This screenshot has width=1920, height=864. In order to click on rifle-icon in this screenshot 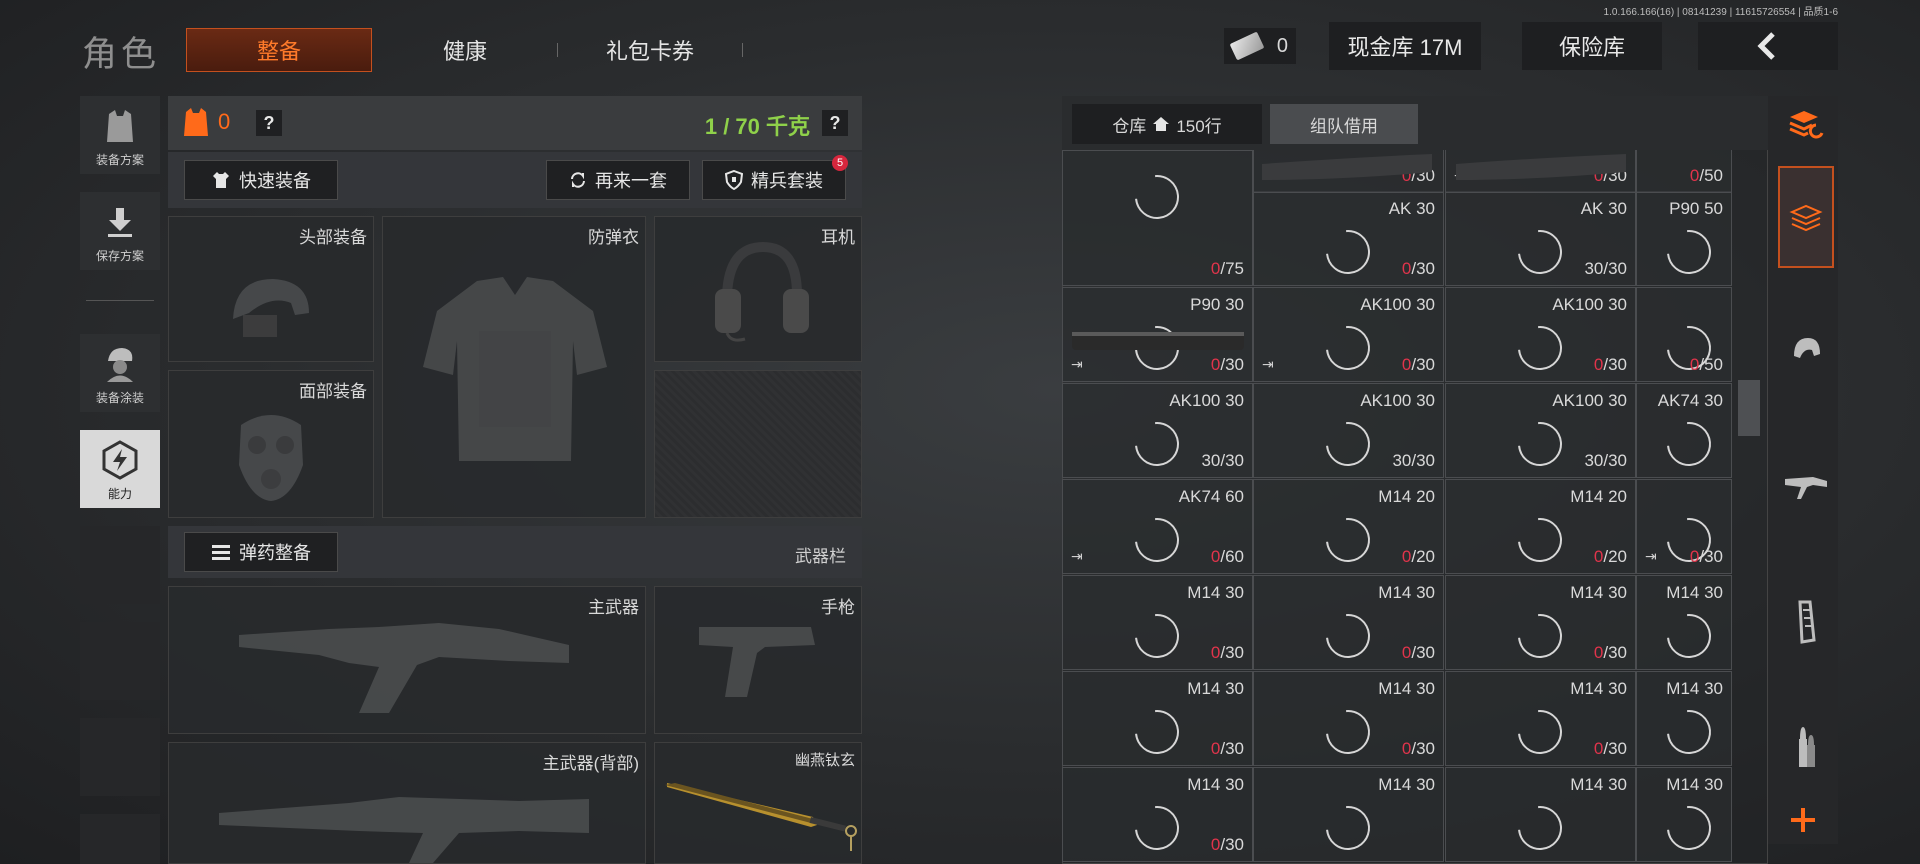, I will do `click(404, 830)`.